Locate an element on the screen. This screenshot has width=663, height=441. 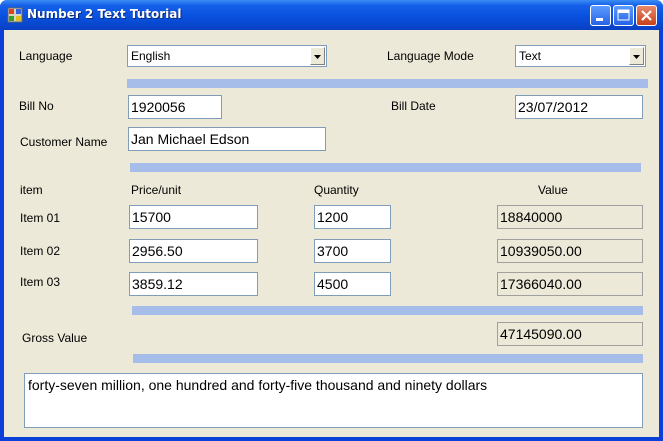
price-field: 15700 is located at coordinates (193, 217).